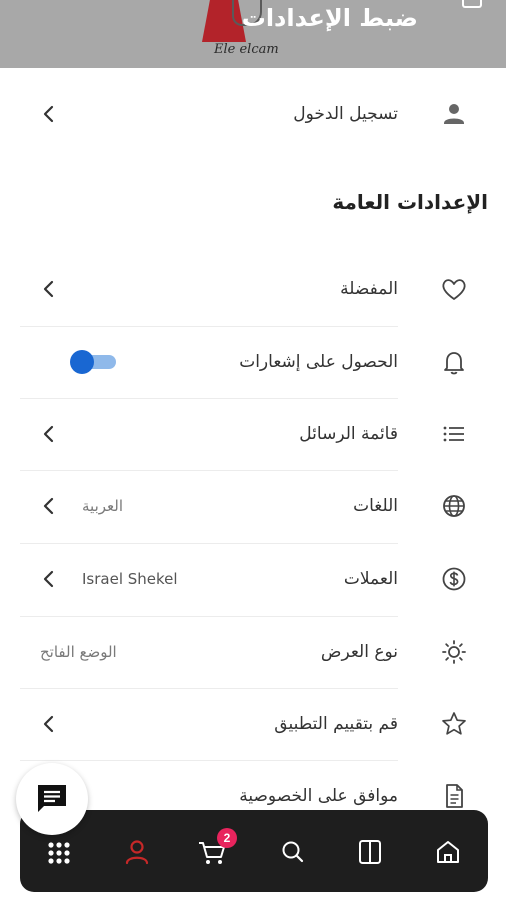  I want to click on star-icon, so click(454, 724).